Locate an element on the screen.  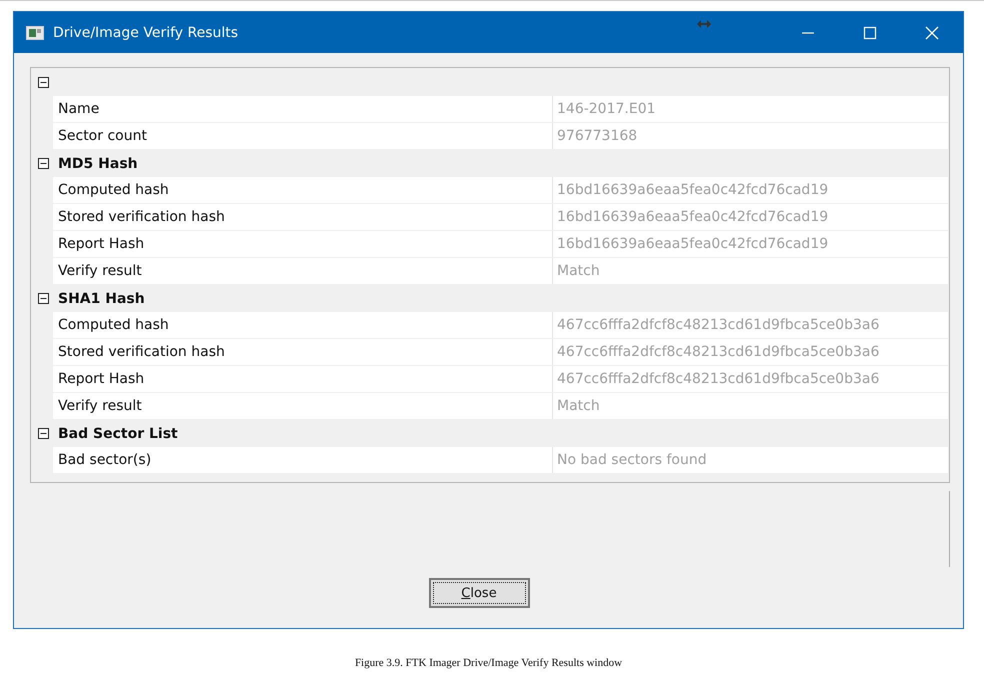
property-name: Sector count is located at coordinates (303, 136).